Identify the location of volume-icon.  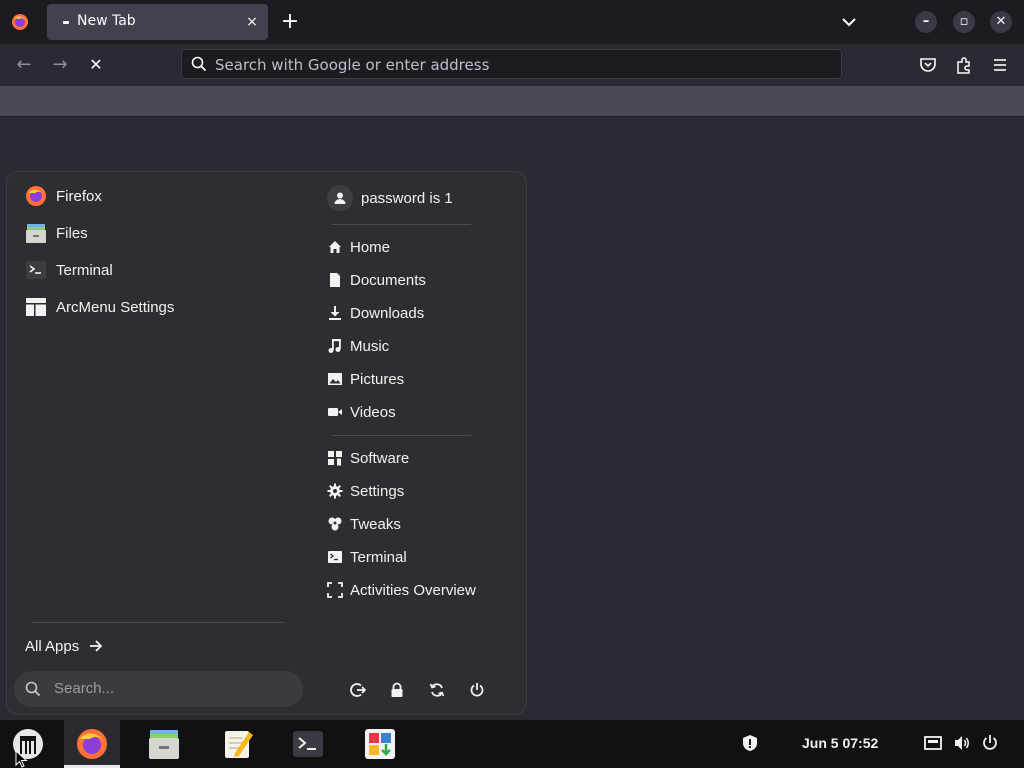
(962, 743).